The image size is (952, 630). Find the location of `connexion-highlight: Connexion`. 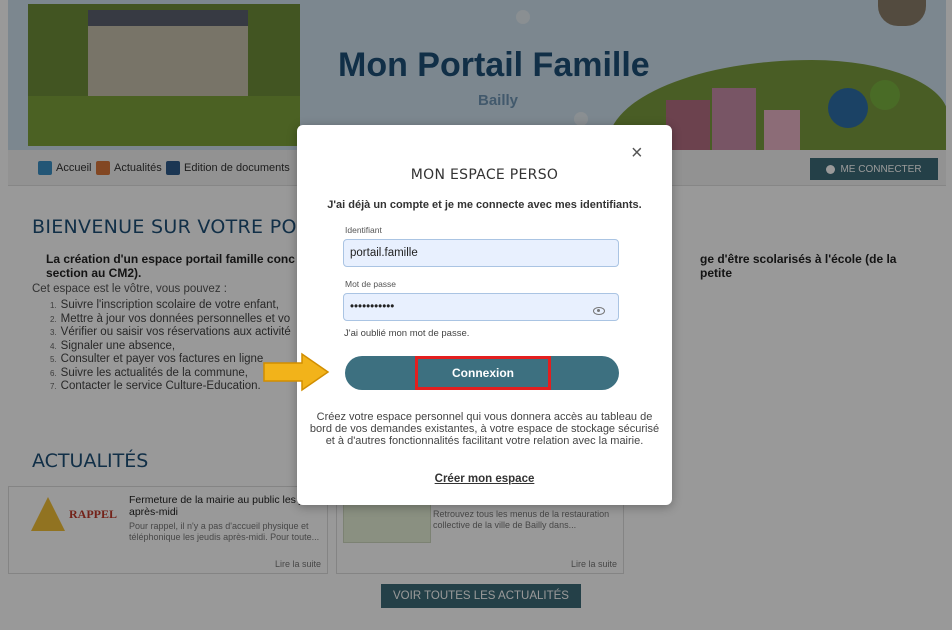

connexion-highlight: Connexion is located at coordinates (483, 373).